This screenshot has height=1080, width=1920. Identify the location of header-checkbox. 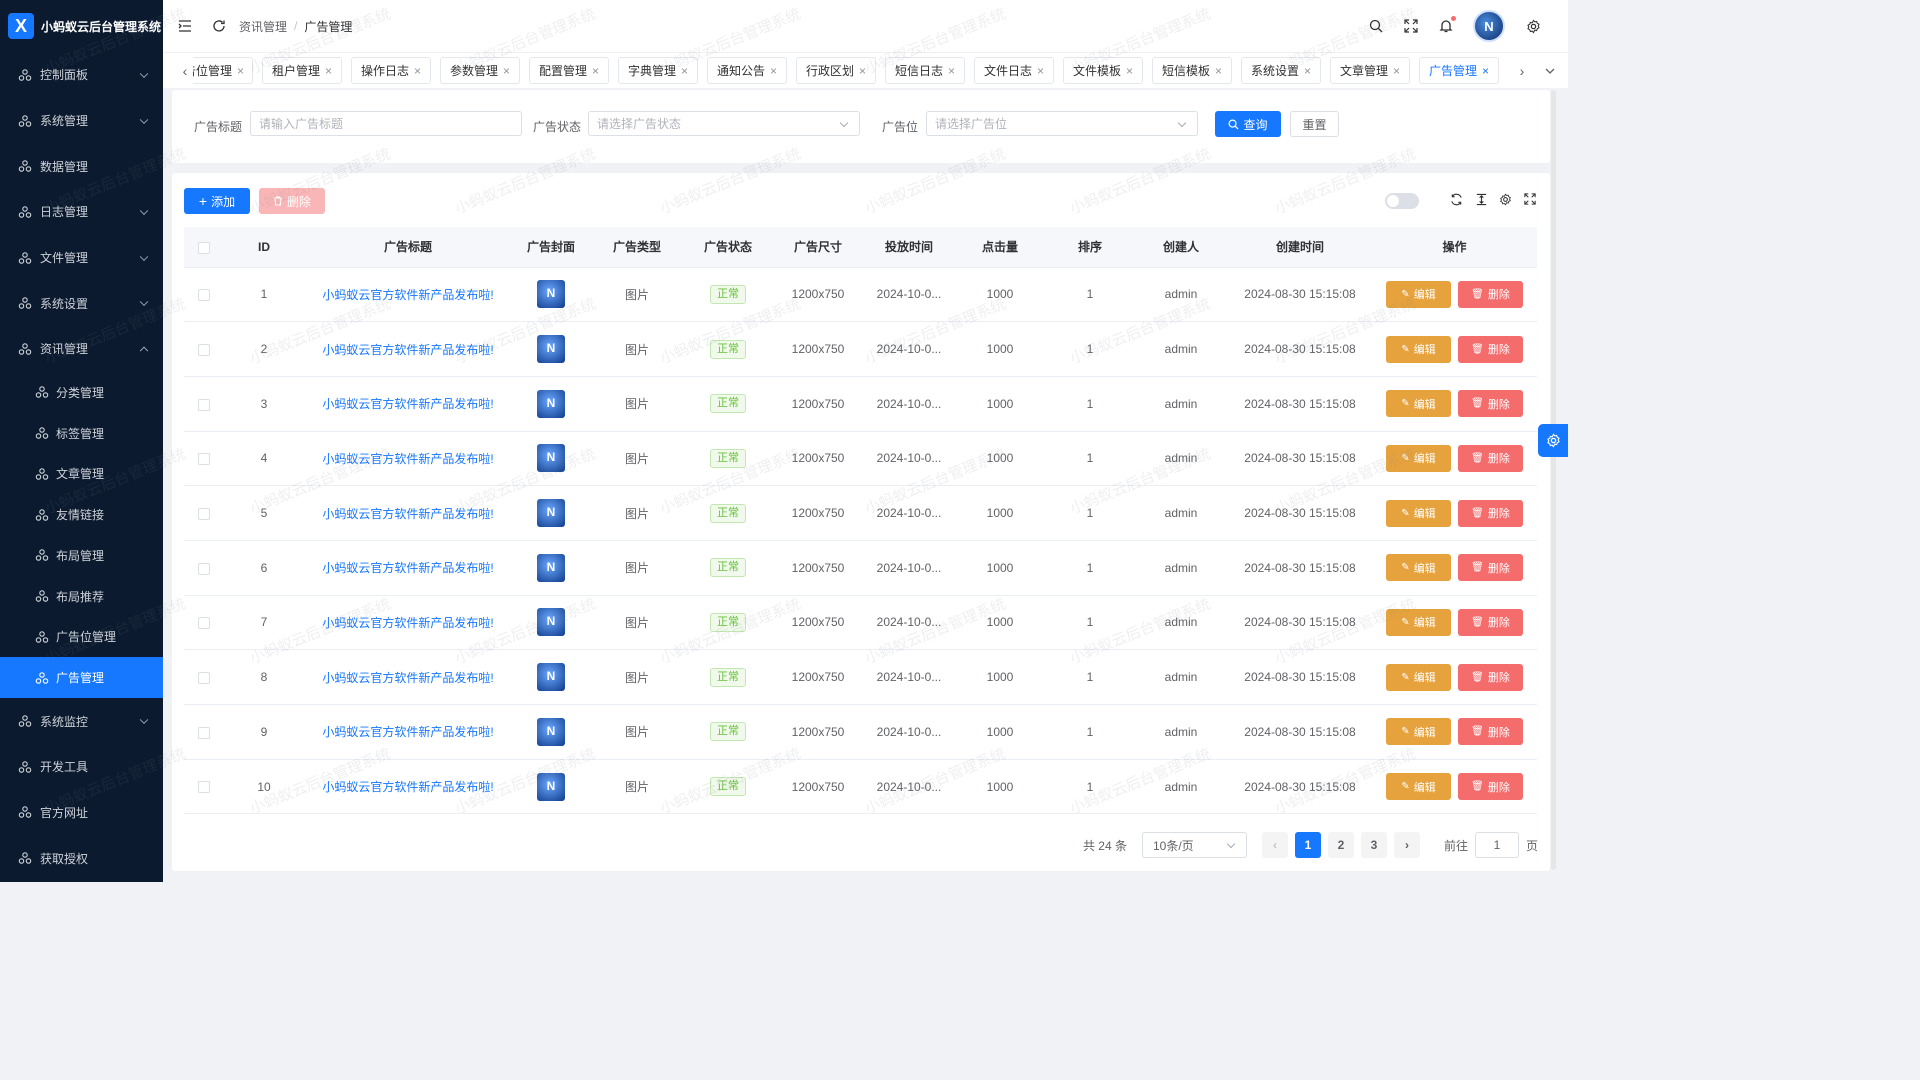
(204, 247).